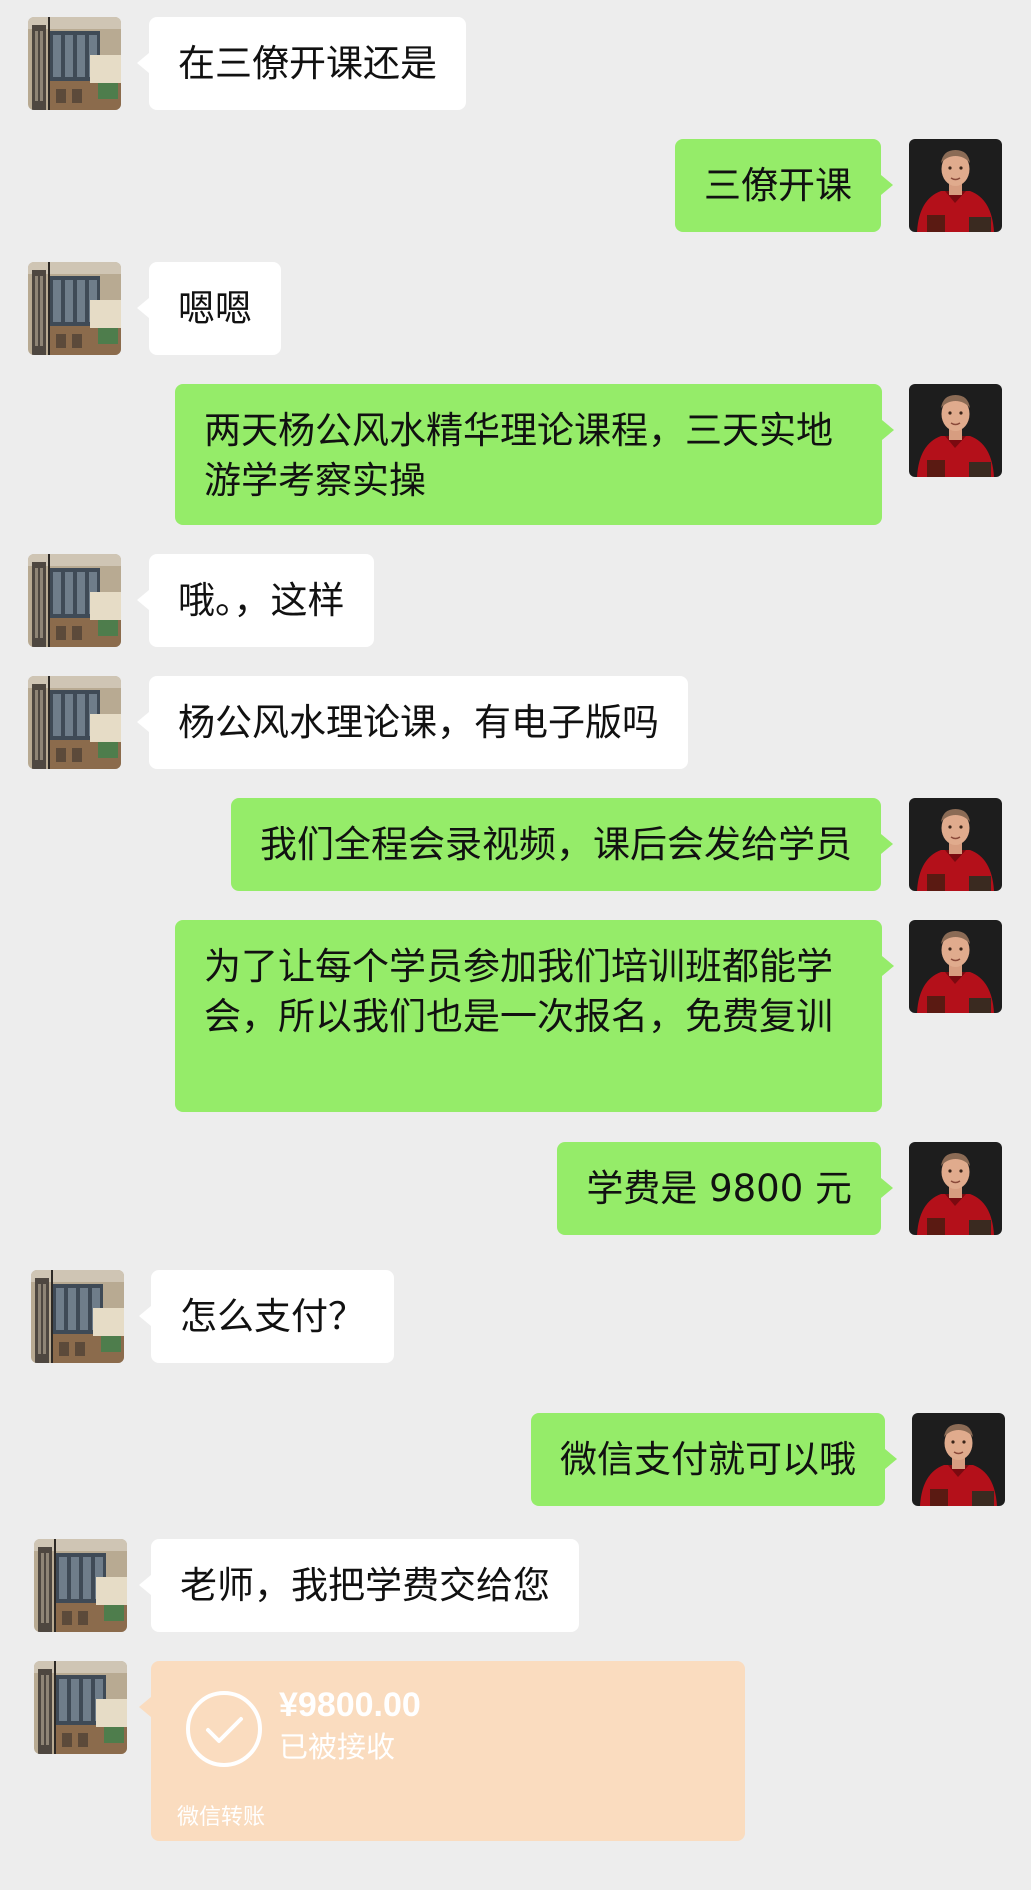 The image size is (1031, 1890). What do you see at coordinates (224, 1729) in the screenshot?
I see `check-circle-icon` at bounding box center [224, 1729].